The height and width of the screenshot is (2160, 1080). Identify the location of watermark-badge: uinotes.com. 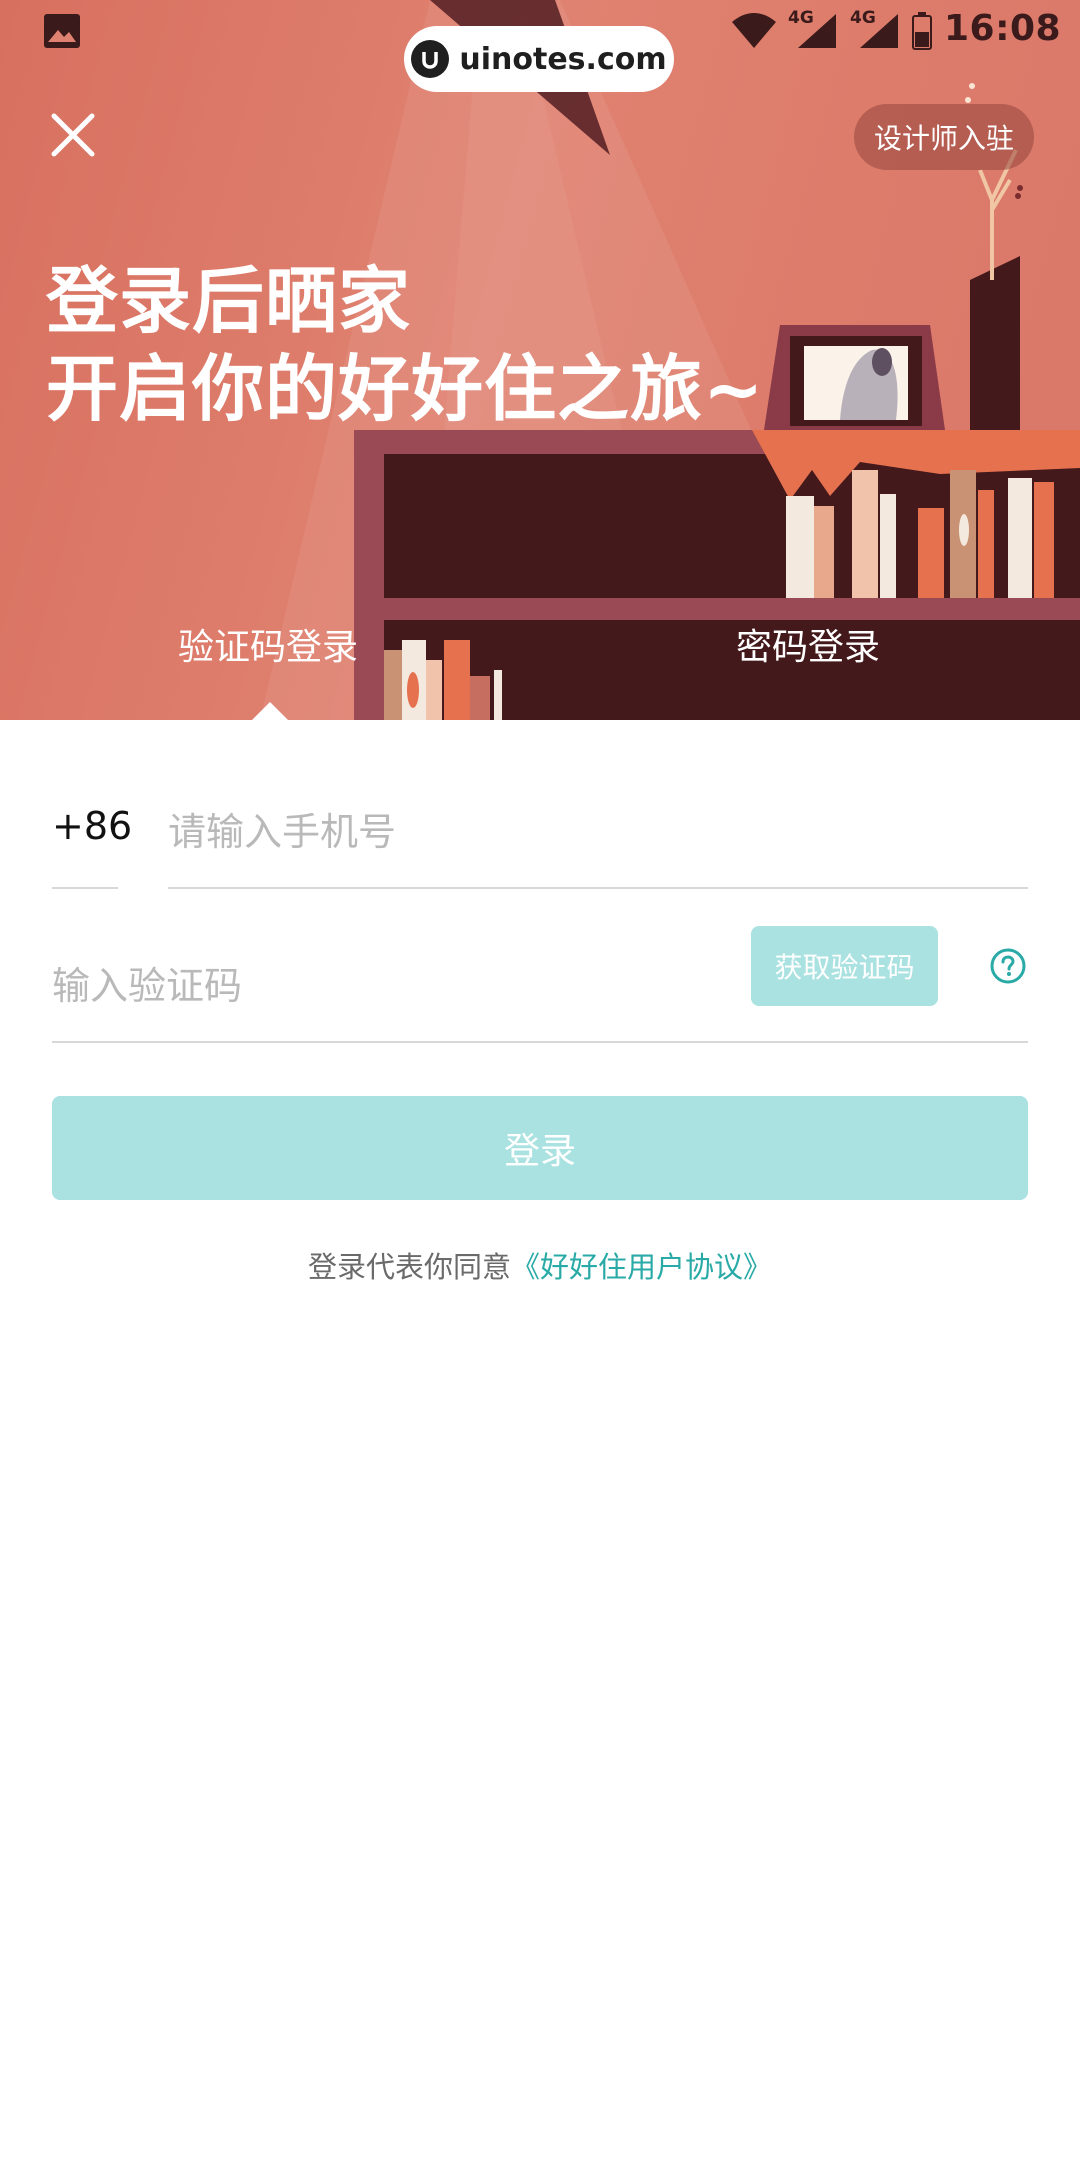
(539, 59).